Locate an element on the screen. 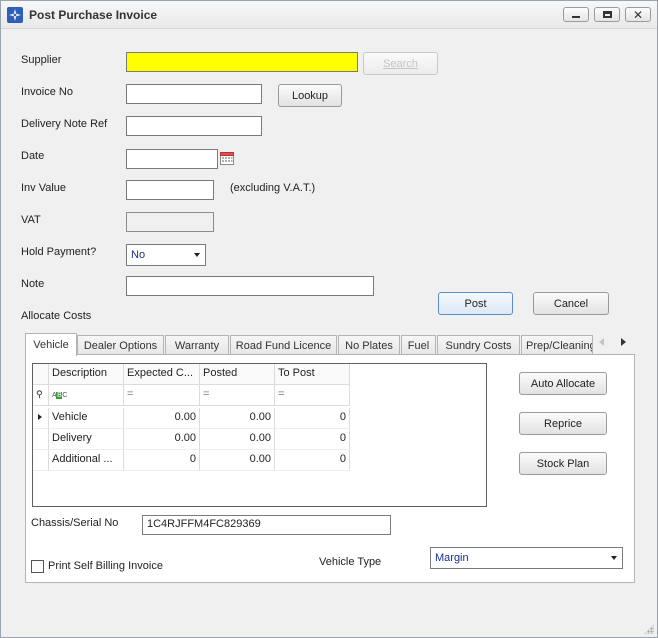 Image resolution: width=658 pixels, height=638 pixels. print-self-billing-checkbox is located at coordinates (37, 566).